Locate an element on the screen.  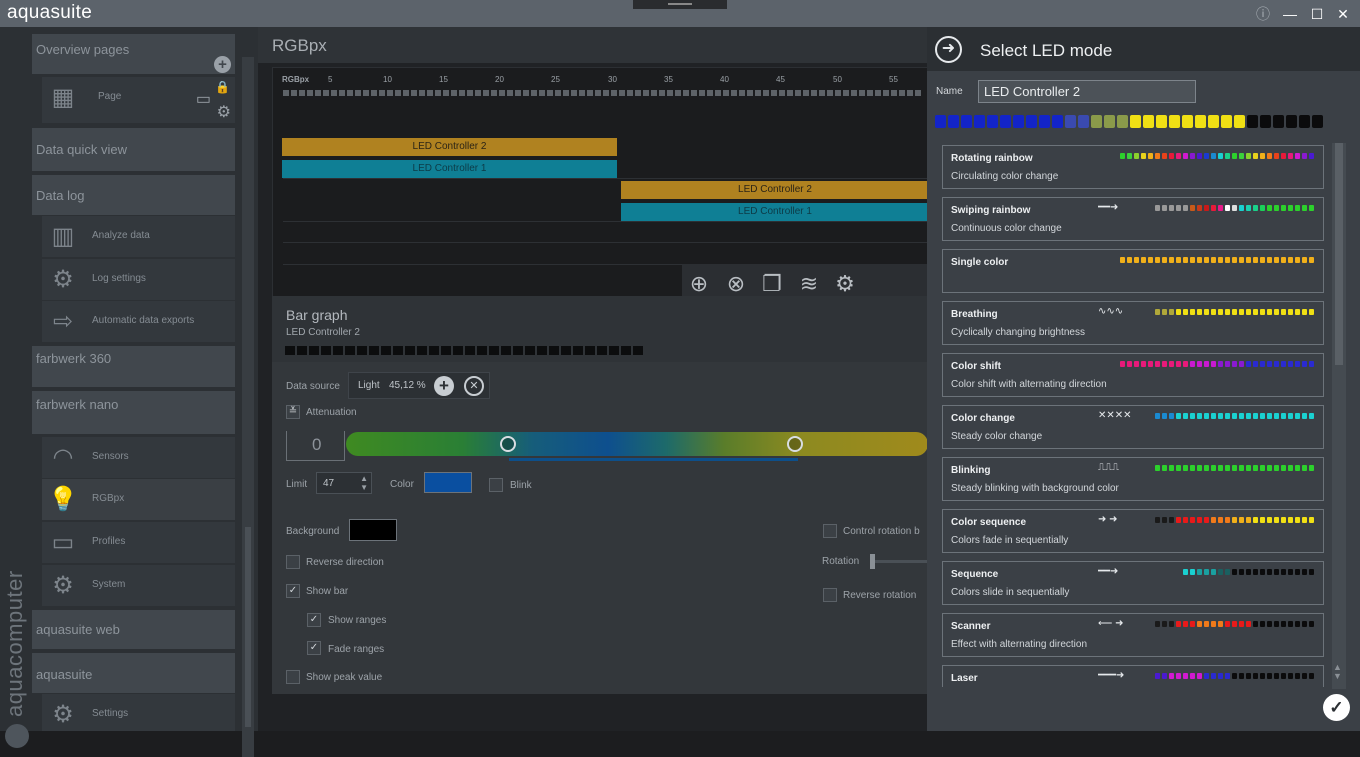
settings-gear-icon: ⚙ is located at coordinates (845, 284).